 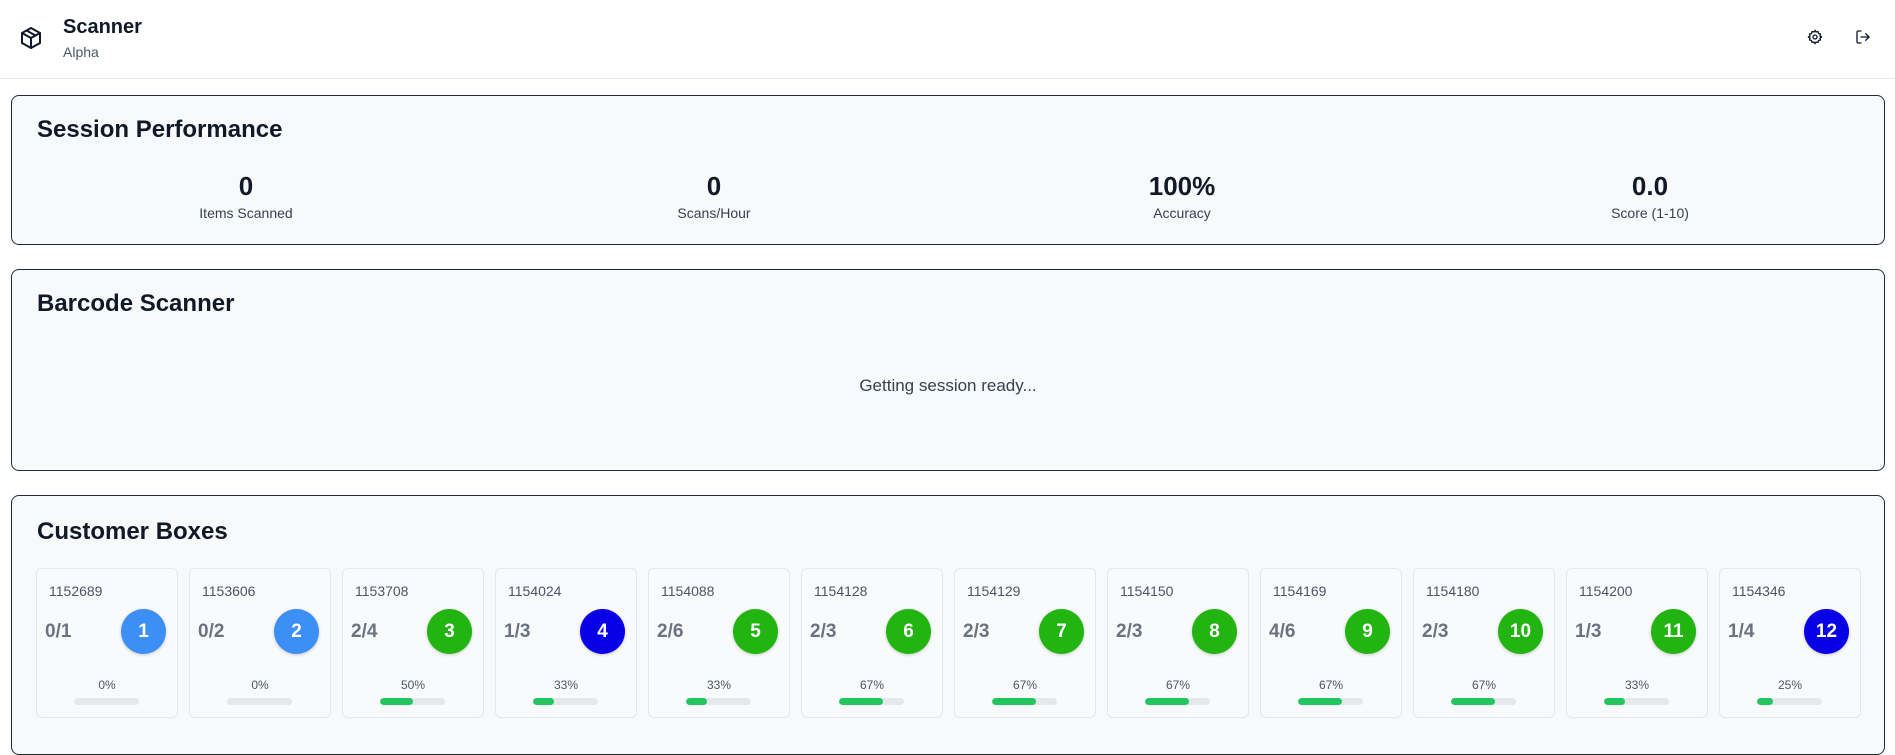 I want to click on box-count: 1/4, so click(x=1741, y=631).